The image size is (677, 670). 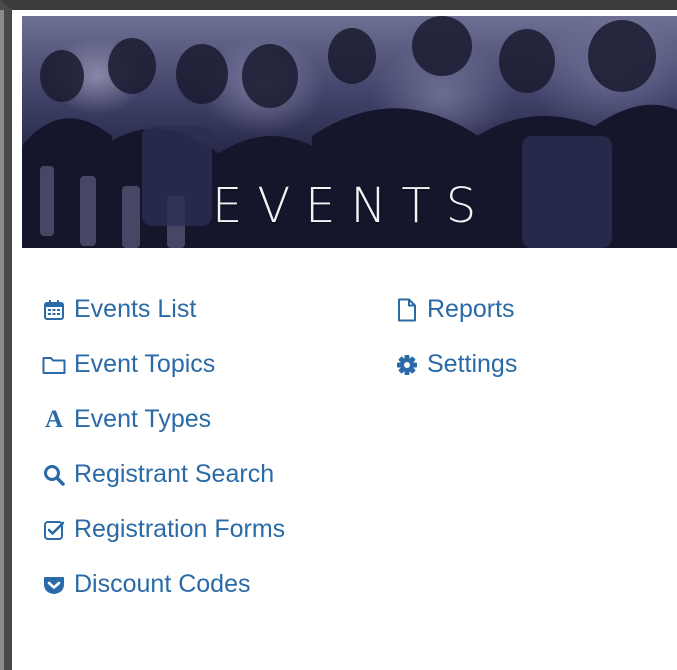 What do you see at coordinates (54, 530) in the screenshot?
I see `check-square-icon` at bounding box center [54, 530].